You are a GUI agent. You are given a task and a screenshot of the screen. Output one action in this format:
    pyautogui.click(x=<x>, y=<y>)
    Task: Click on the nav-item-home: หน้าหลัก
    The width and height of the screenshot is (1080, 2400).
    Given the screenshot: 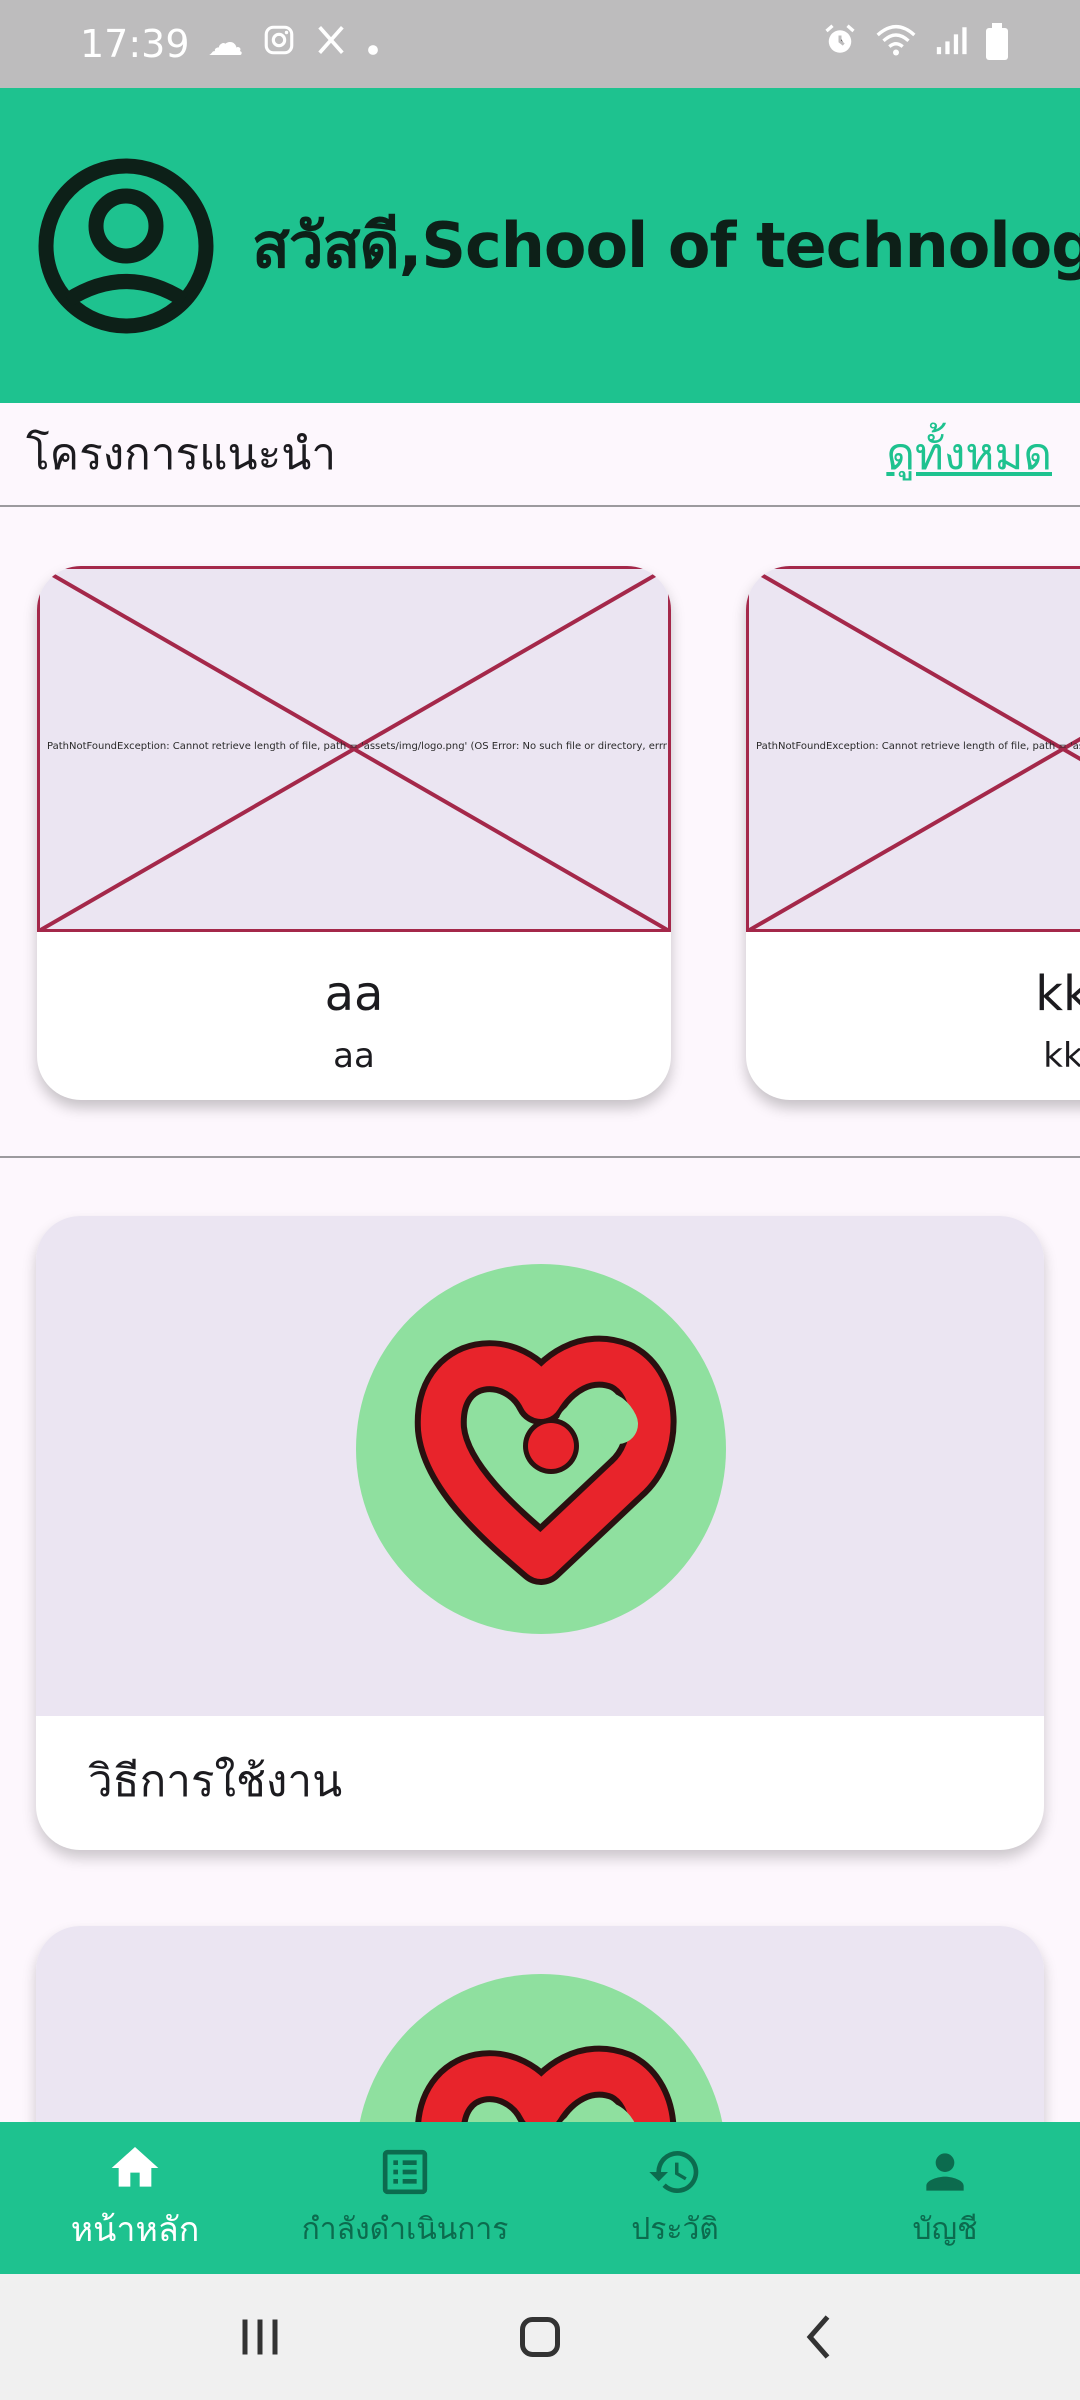 What is the action you would take?
    pyautogui.click(x=135, y=2198)
    